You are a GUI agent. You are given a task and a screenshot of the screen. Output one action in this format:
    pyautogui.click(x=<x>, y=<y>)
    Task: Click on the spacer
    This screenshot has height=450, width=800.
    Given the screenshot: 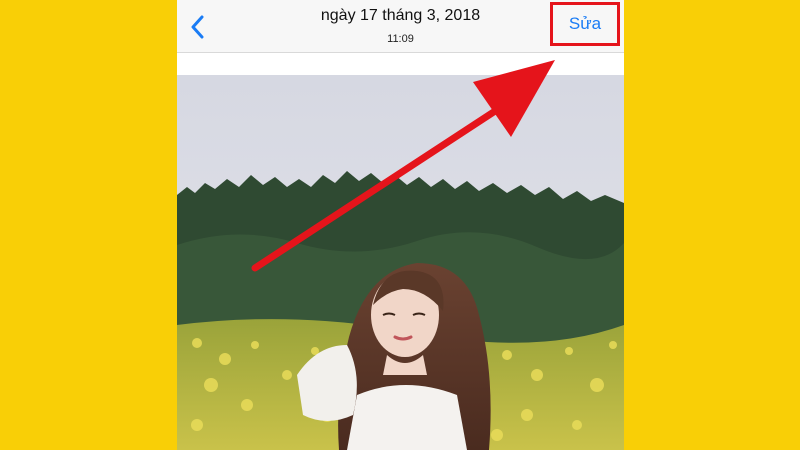 What is the action you would take?
    pyautogui.click(x=400, y=64)
    